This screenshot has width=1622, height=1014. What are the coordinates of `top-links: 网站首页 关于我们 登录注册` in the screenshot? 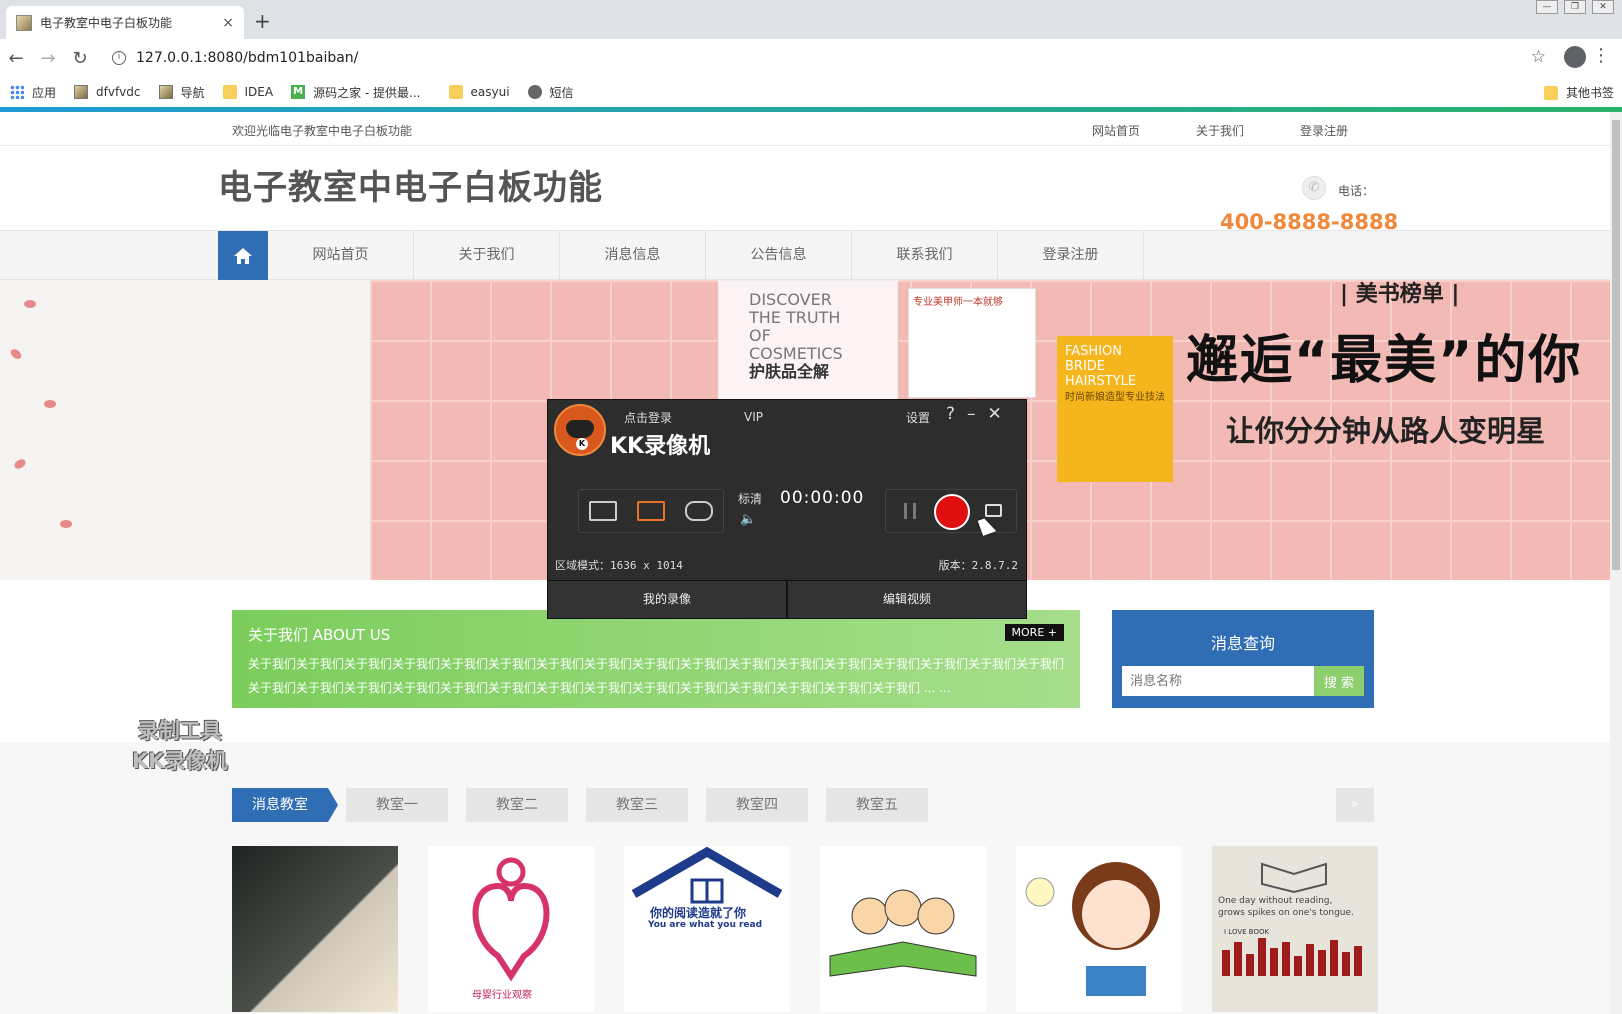 It's located at (1220, 130).